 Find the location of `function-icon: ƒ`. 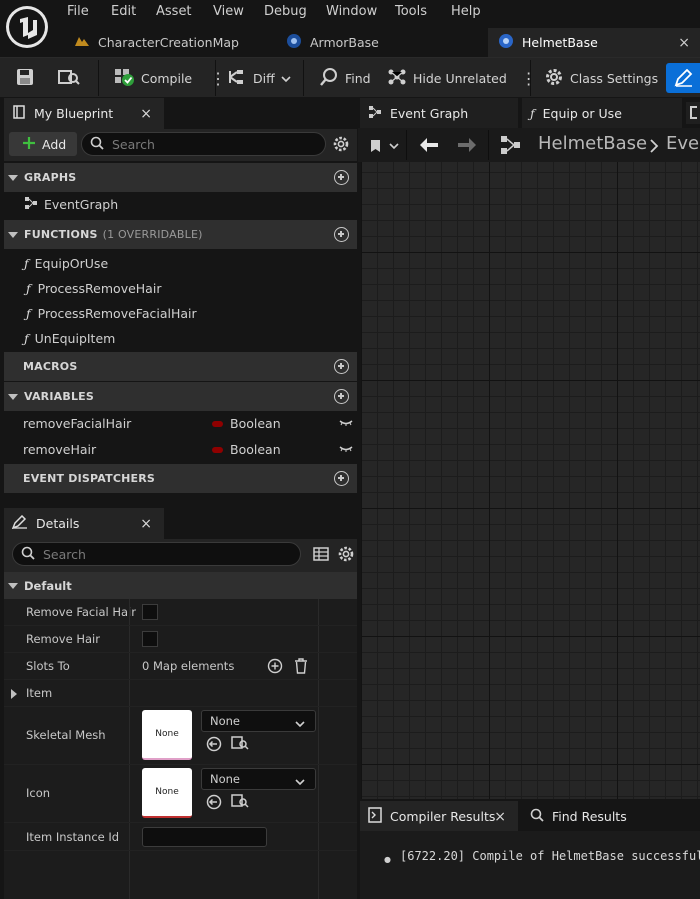

function-icon: ƒ is located at coordinates (532, 113).